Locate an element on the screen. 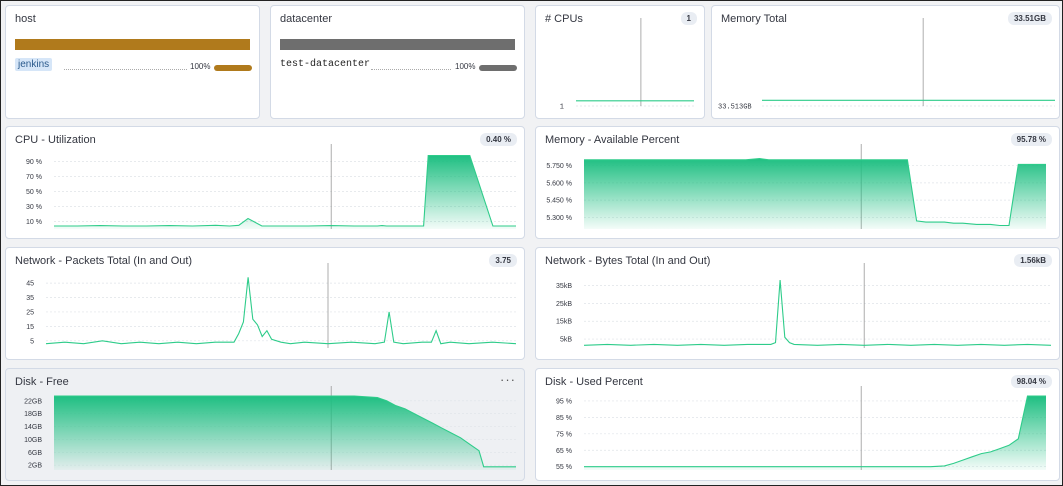  chart-svg: 22GB 18GB 14GB 10GB 6GB 2GB is located at coordinates (270, 428).